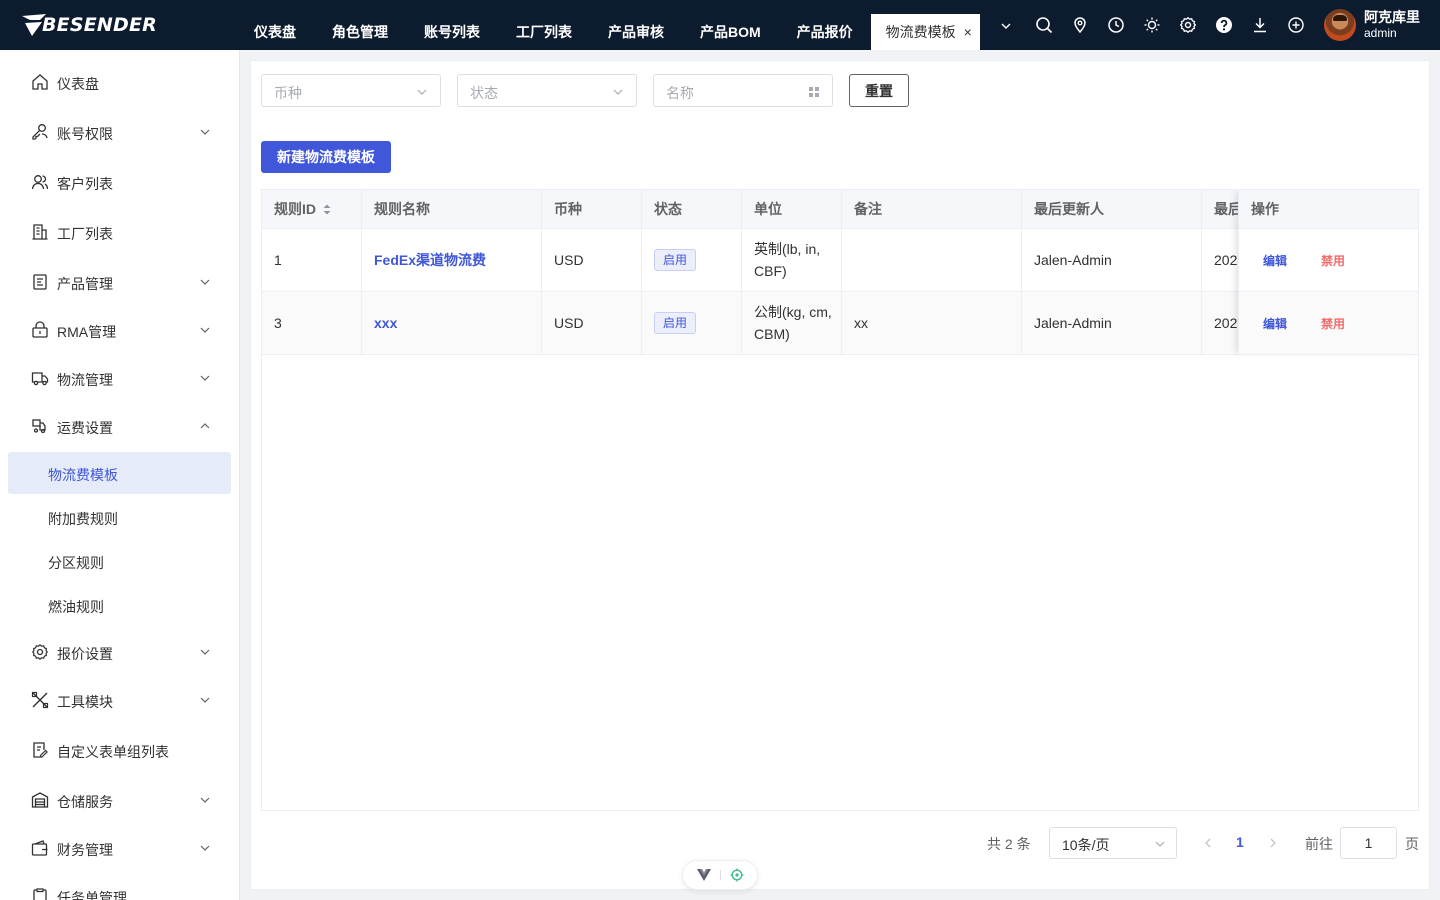  Describe the element at coordinates (1116, 25) in the screenshot. I see `clock-icon` at that location.